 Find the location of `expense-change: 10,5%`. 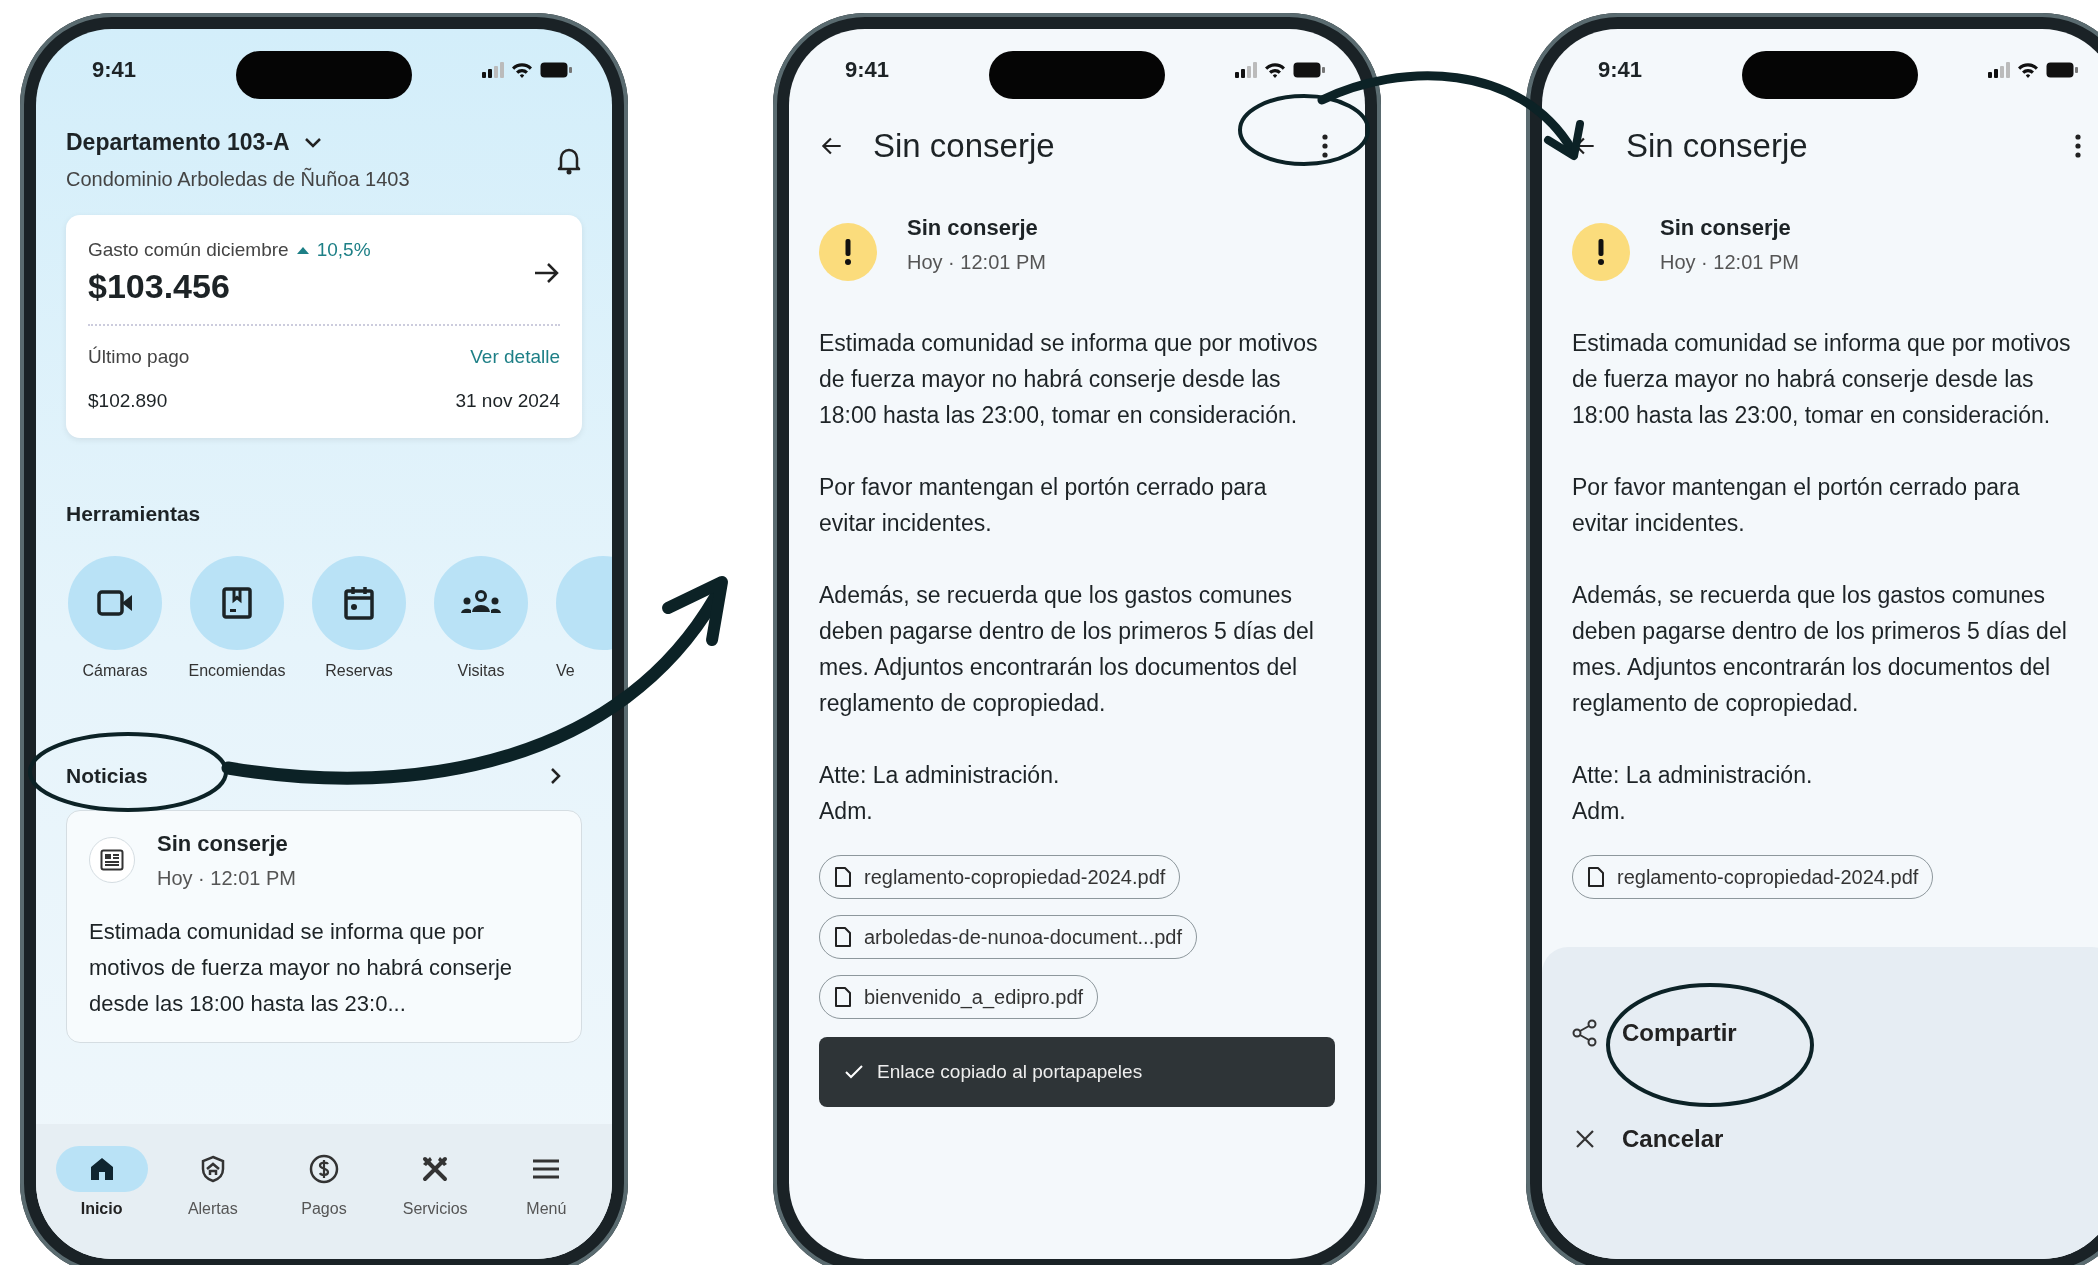

expense-change: 10,5% is located at coordinates (343, 250).